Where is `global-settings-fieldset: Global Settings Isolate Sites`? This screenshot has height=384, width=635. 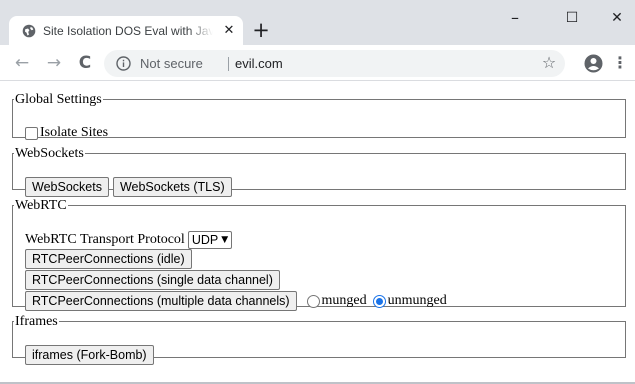
global-settings-fieldset: Global Settings Isolate Sites is located at coordinates (319, 116).